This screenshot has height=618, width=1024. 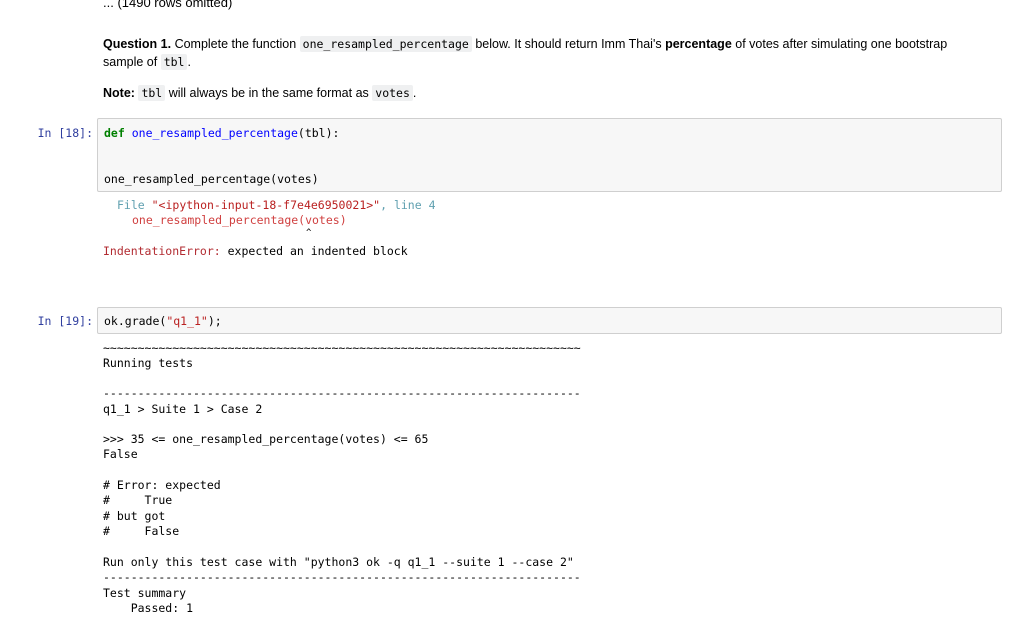 What do you see at coordinates (65, 321) in the screenshot?
I see `cell-19-prompt: In [19]:` at bounding box center [65, 321].